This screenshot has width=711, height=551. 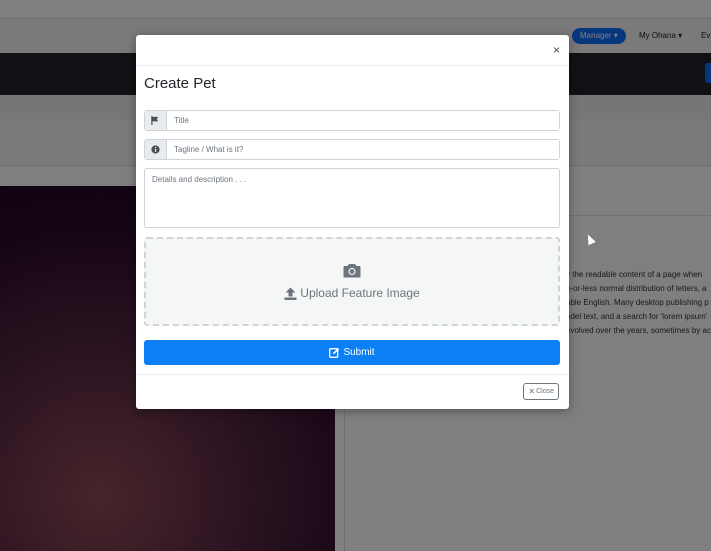 I want to click on flag-icon, so click(x=156, y=120).